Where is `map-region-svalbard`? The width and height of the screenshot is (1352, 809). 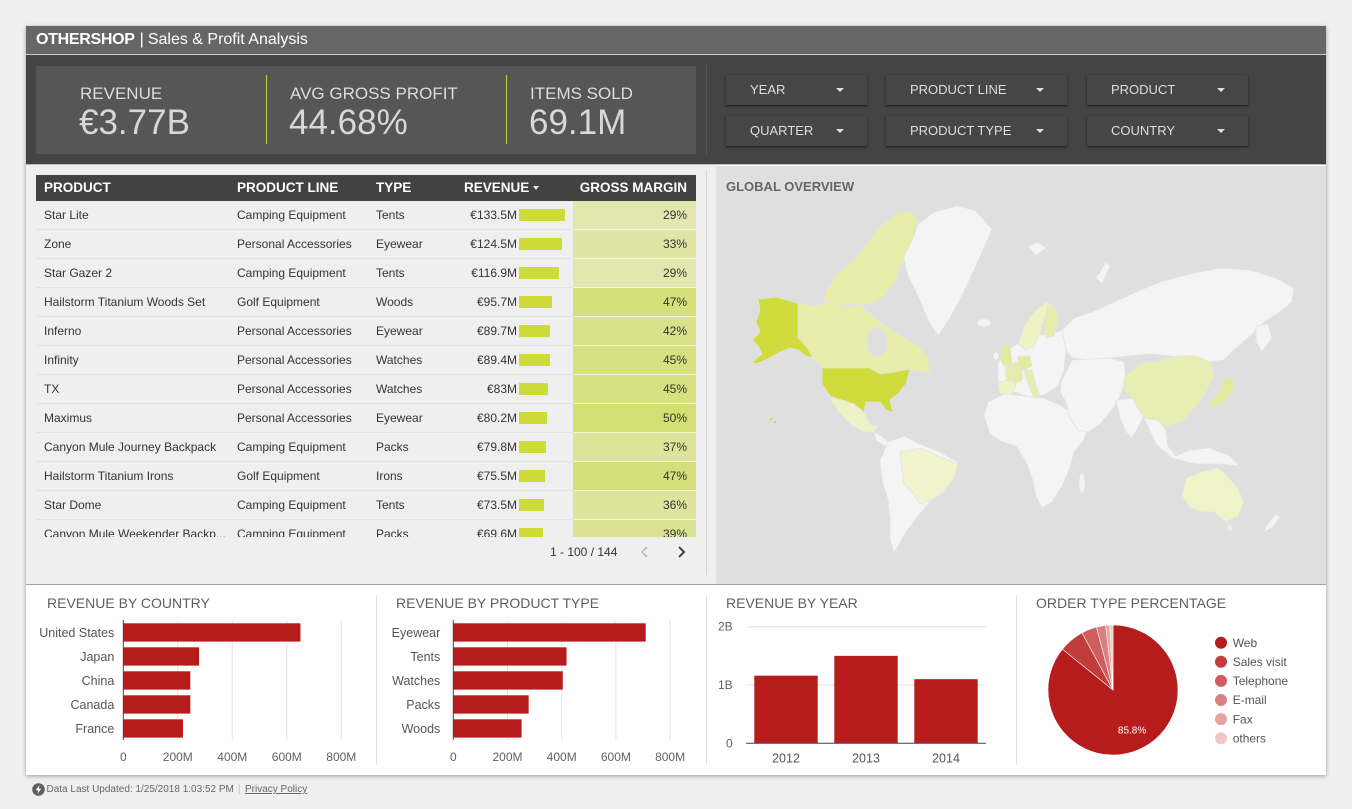 map-region-svalbard is located at coordinates (1037, 249).